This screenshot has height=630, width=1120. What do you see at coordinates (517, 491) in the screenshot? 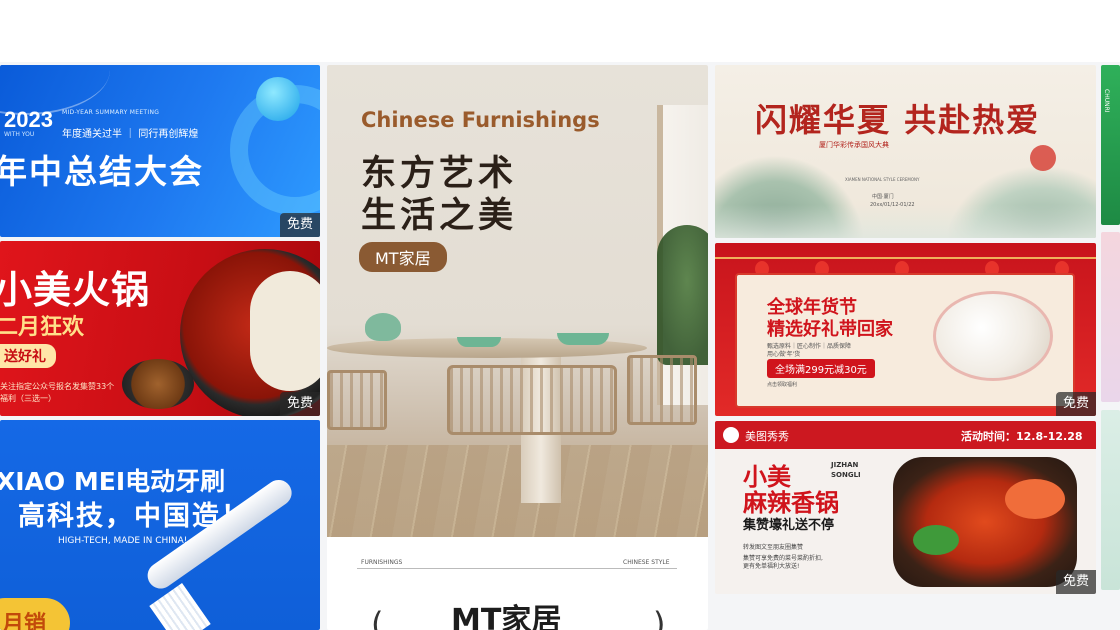
I see `floor-image` at bounding box center [517, 491].